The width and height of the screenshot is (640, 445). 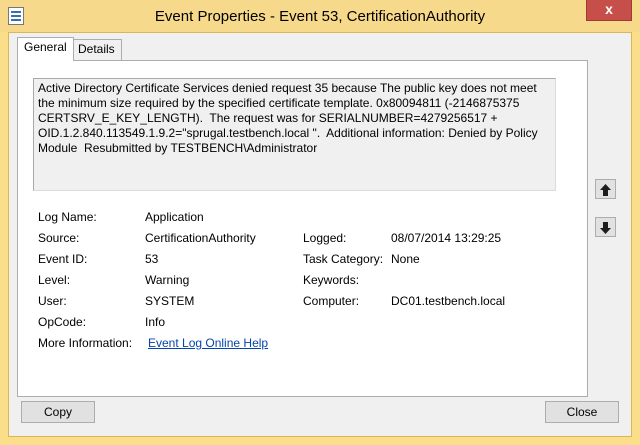 What do you see at coordinates (167, 280) in the screenshot?
I see `level-value: Warning` at bounding box center [167, 280].